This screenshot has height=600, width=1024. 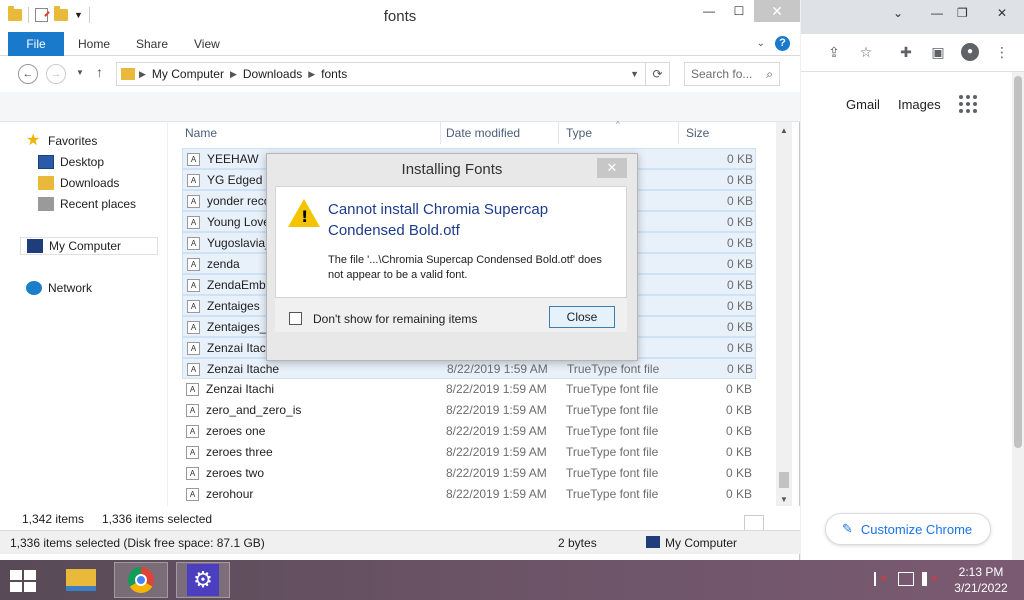 I want to click on up-button: ↑, so click(x=99, y=72).